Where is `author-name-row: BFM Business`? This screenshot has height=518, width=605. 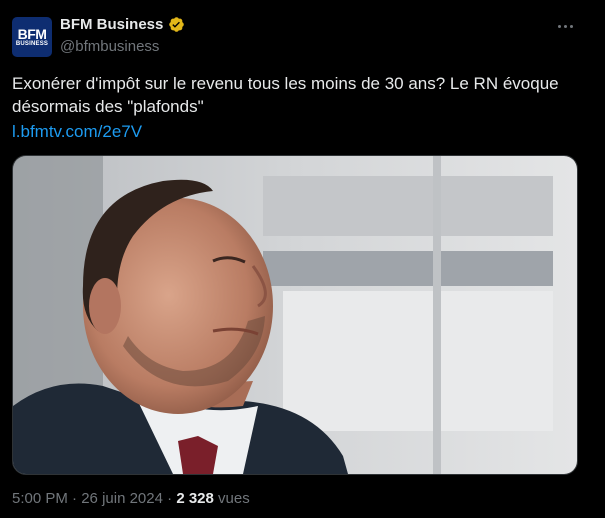 author-name-row: BFM Business is located at coordinates (122, 24).